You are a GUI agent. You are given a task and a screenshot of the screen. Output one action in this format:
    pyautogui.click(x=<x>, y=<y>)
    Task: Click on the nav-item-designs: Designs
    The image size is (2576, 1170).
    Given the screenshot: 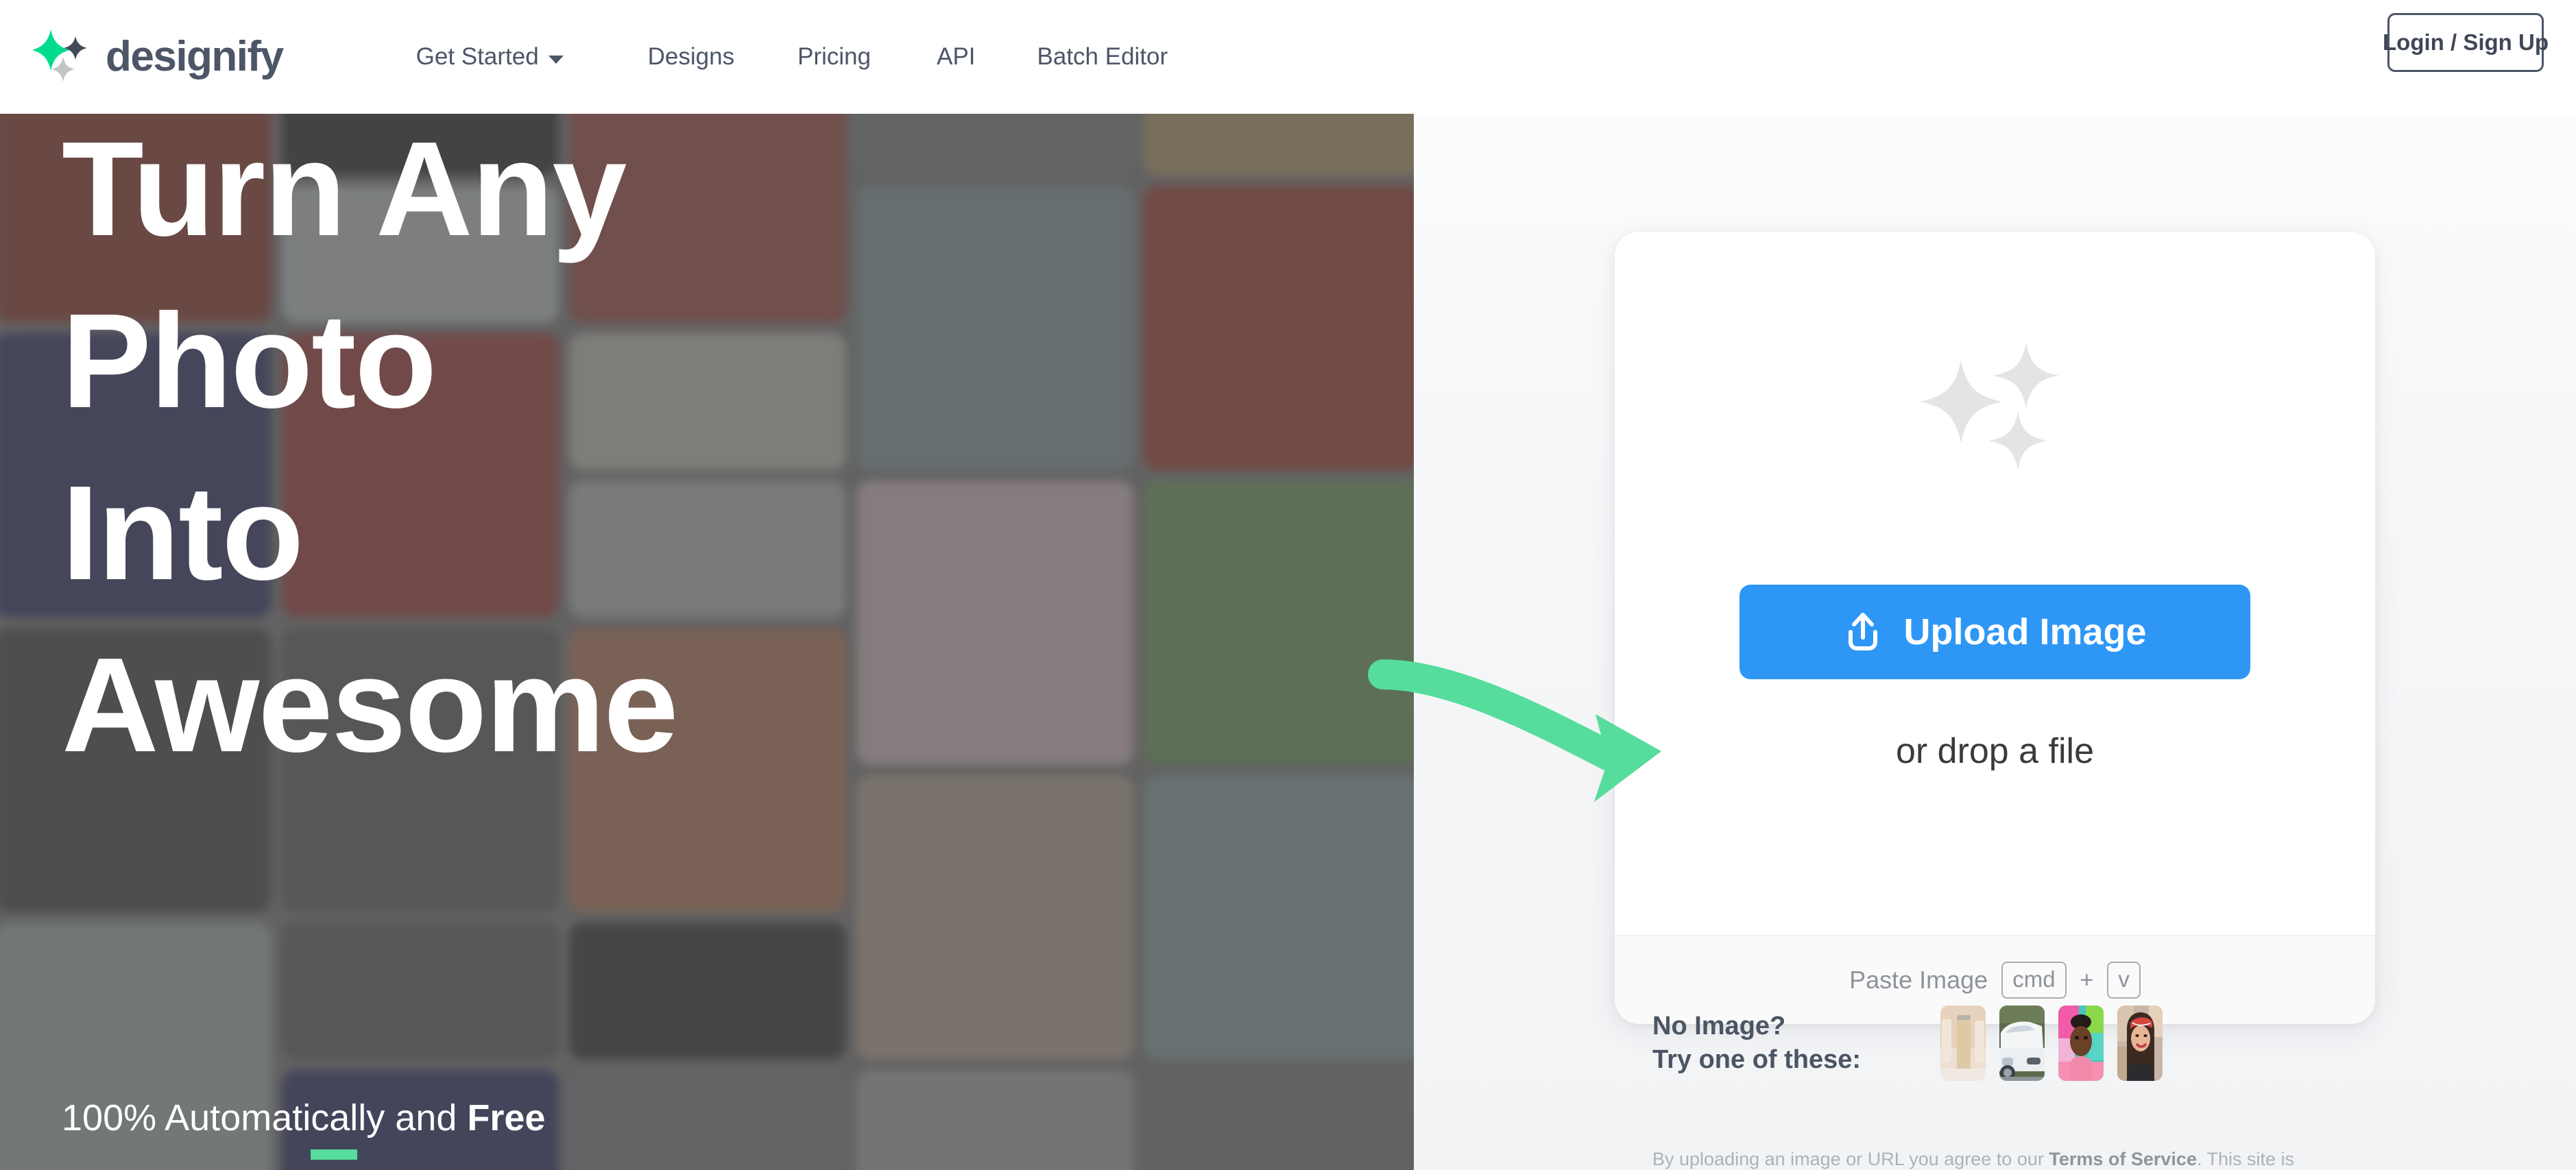 What is the action you would take?
    pyautogui.click(x=691, y=57)
    